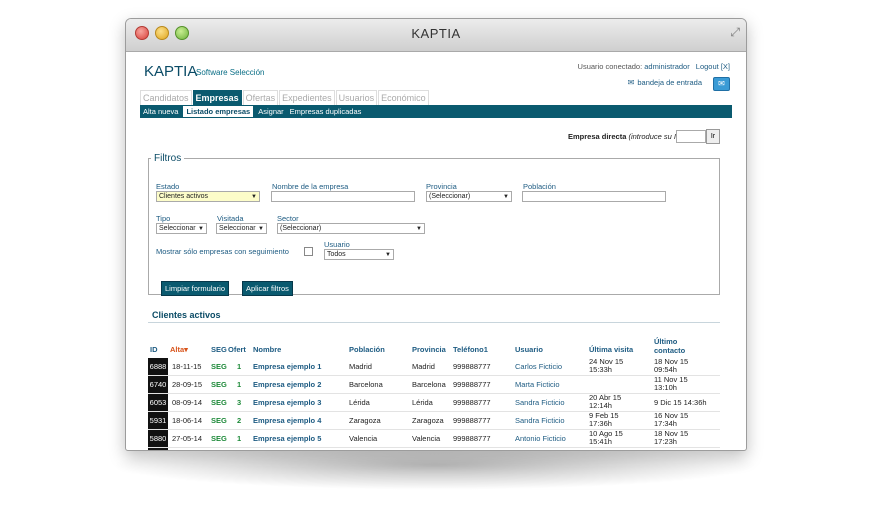 This screenshot has height=505, width=873. I want to click on row-visita: 24 Nov 15 15:33h, so click(606, 366).